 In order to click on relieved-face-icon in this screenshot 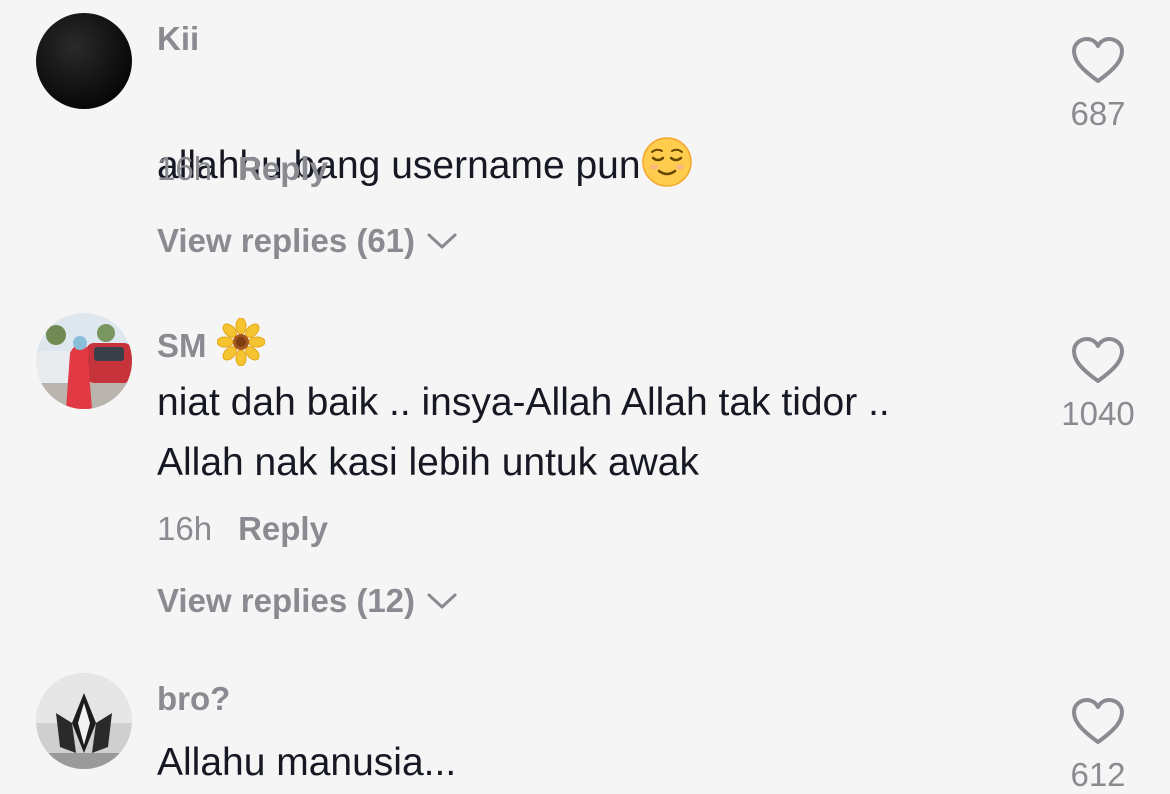, I will do `click(667, 171)`.